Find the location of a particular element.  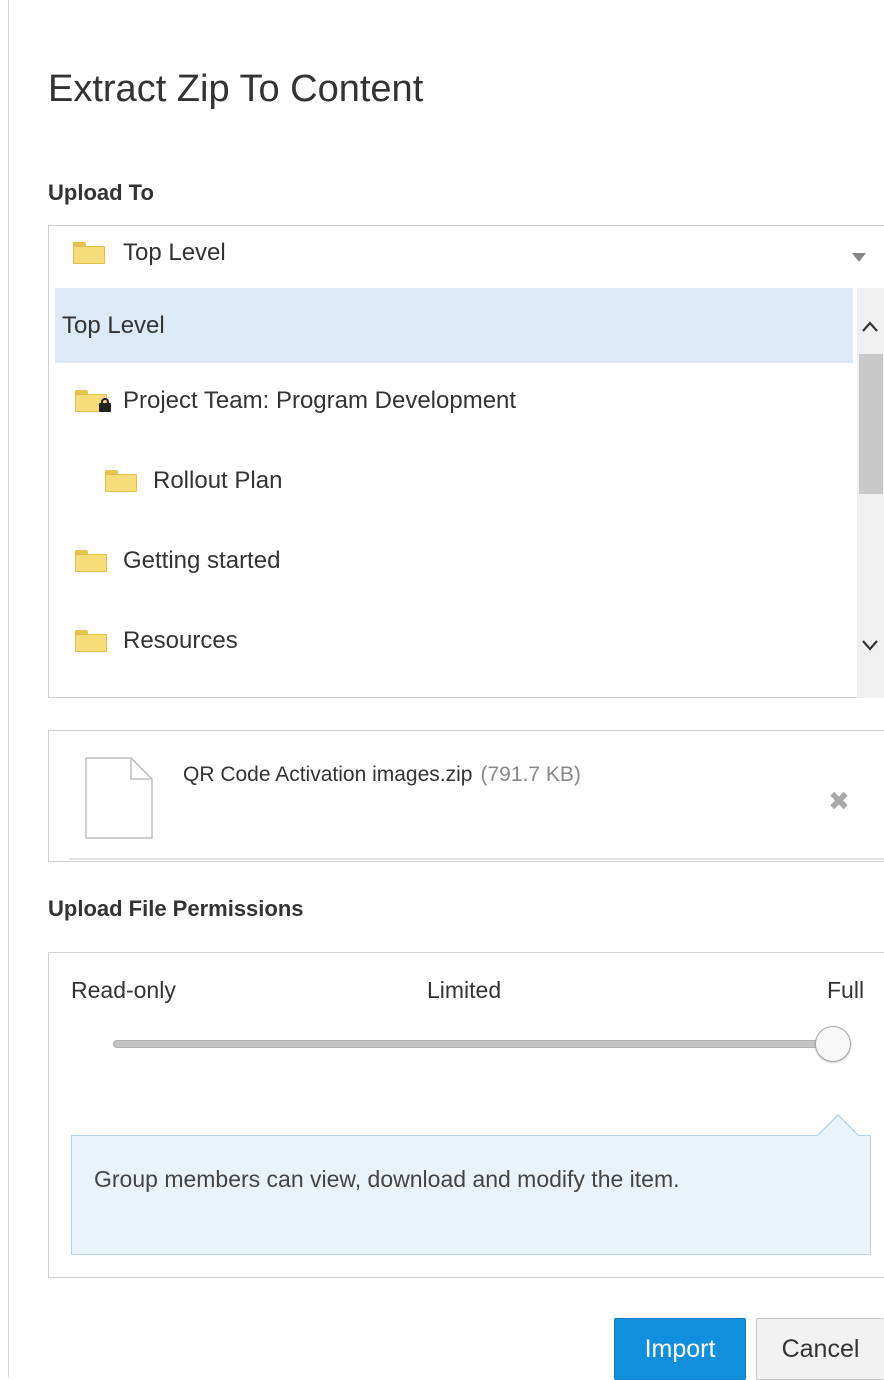

dialog-title: Extract Zip To Content is located at coordinates (236, 89).